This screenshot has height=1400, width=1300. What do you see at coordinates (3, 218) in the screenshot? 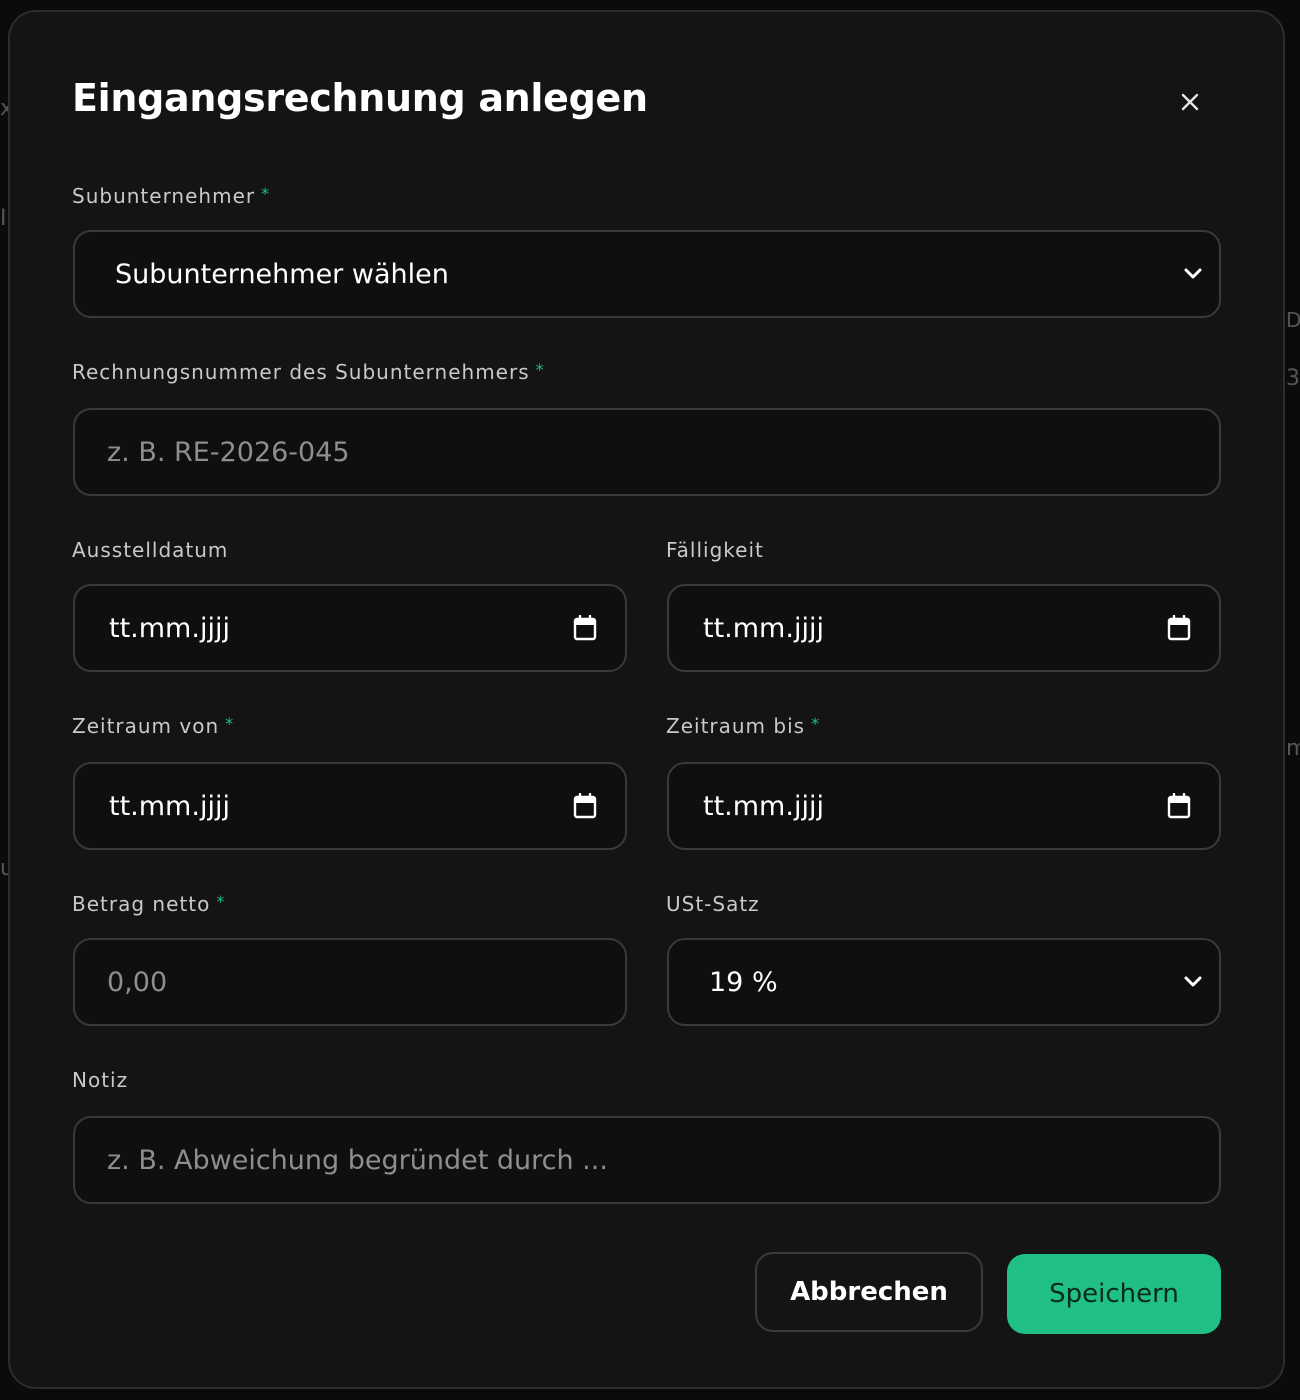
I see `background-fragment: I` at bounding box center [3, 218].